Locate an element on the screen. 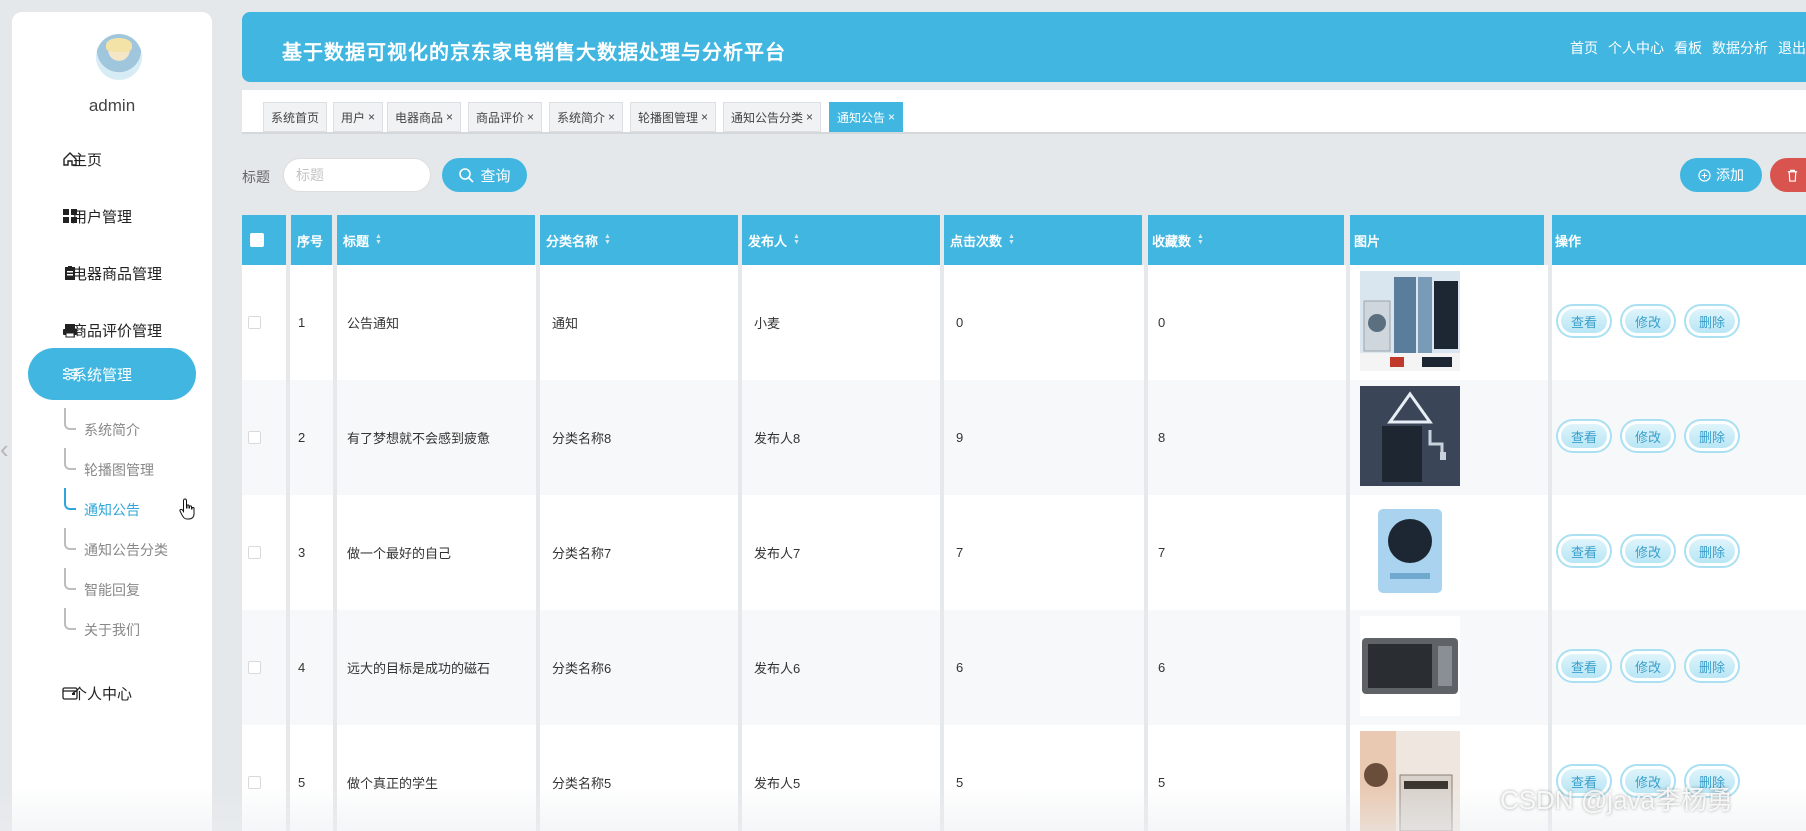 The image size is (1806, 831). induction-cooker-photo is located at coordinates (1410, 551).